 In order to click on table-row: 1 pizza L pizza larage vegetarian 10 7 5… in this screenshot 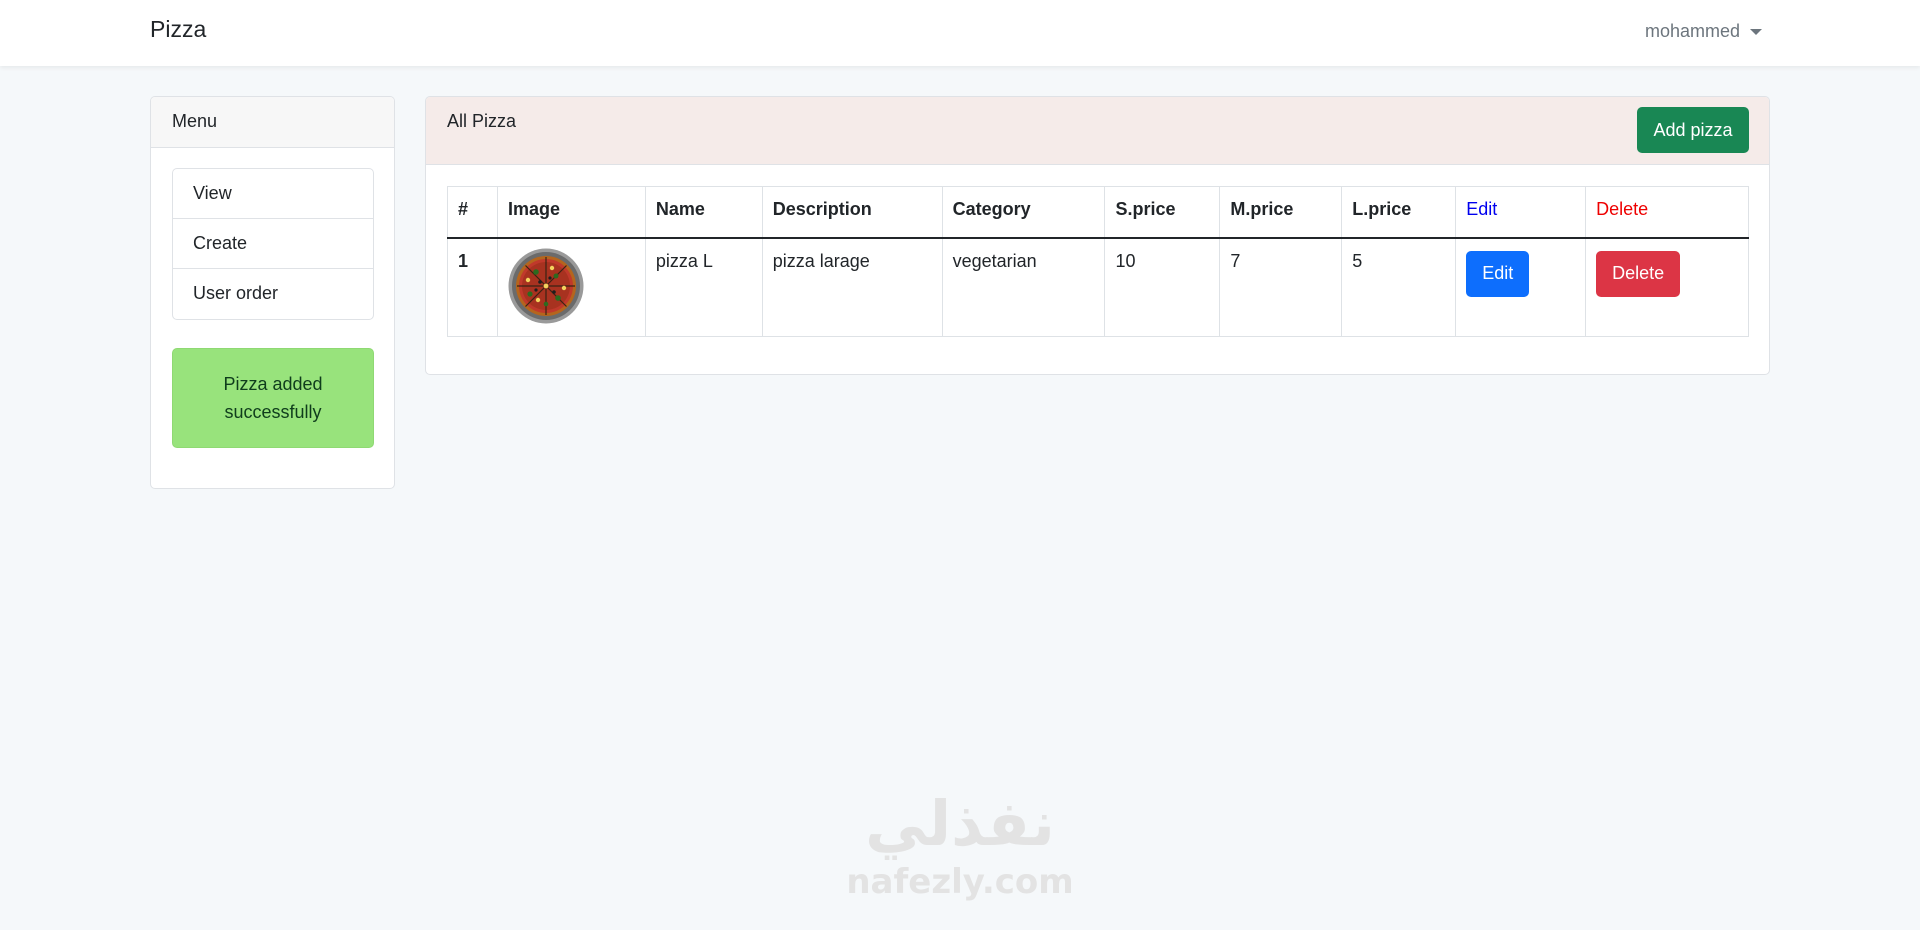, I will do `click(1098, 287)`.